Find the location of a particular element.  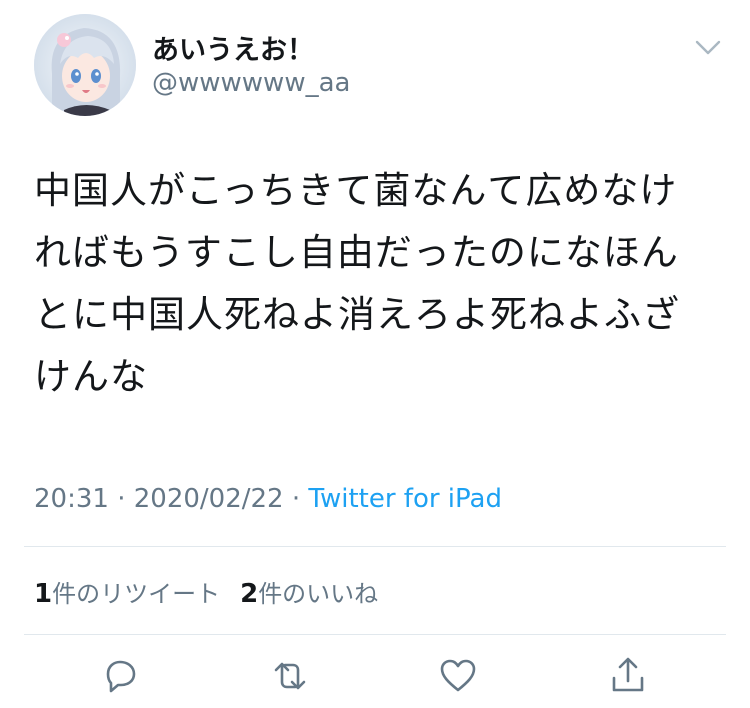

like-button is located at coordinates (458, 676).